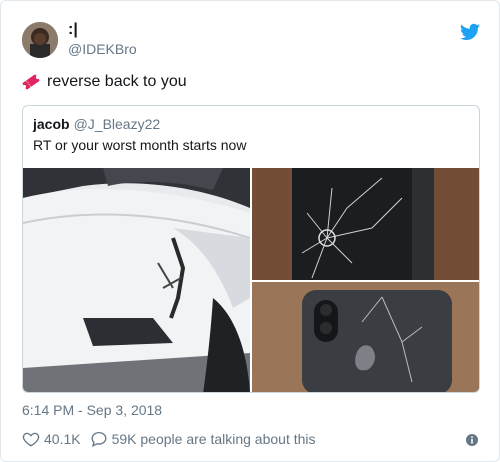 This screenshot has width=500, height=462. I want to click on tweet-actions: 40.1K 59K people are talking about this, so click(169, 439).